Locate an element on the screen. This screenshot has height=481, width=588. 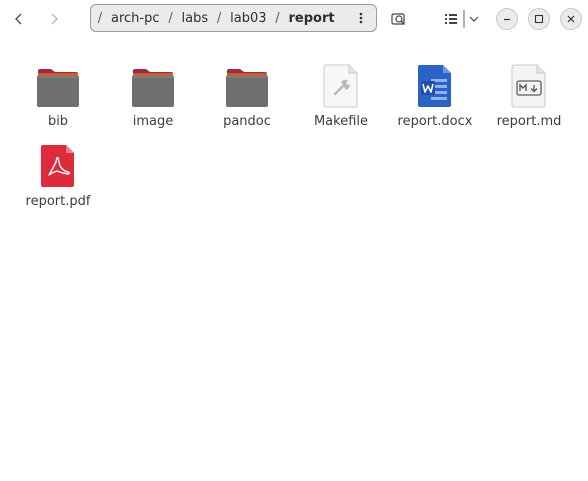
makefile-icon is located at coordinates (341, 84).